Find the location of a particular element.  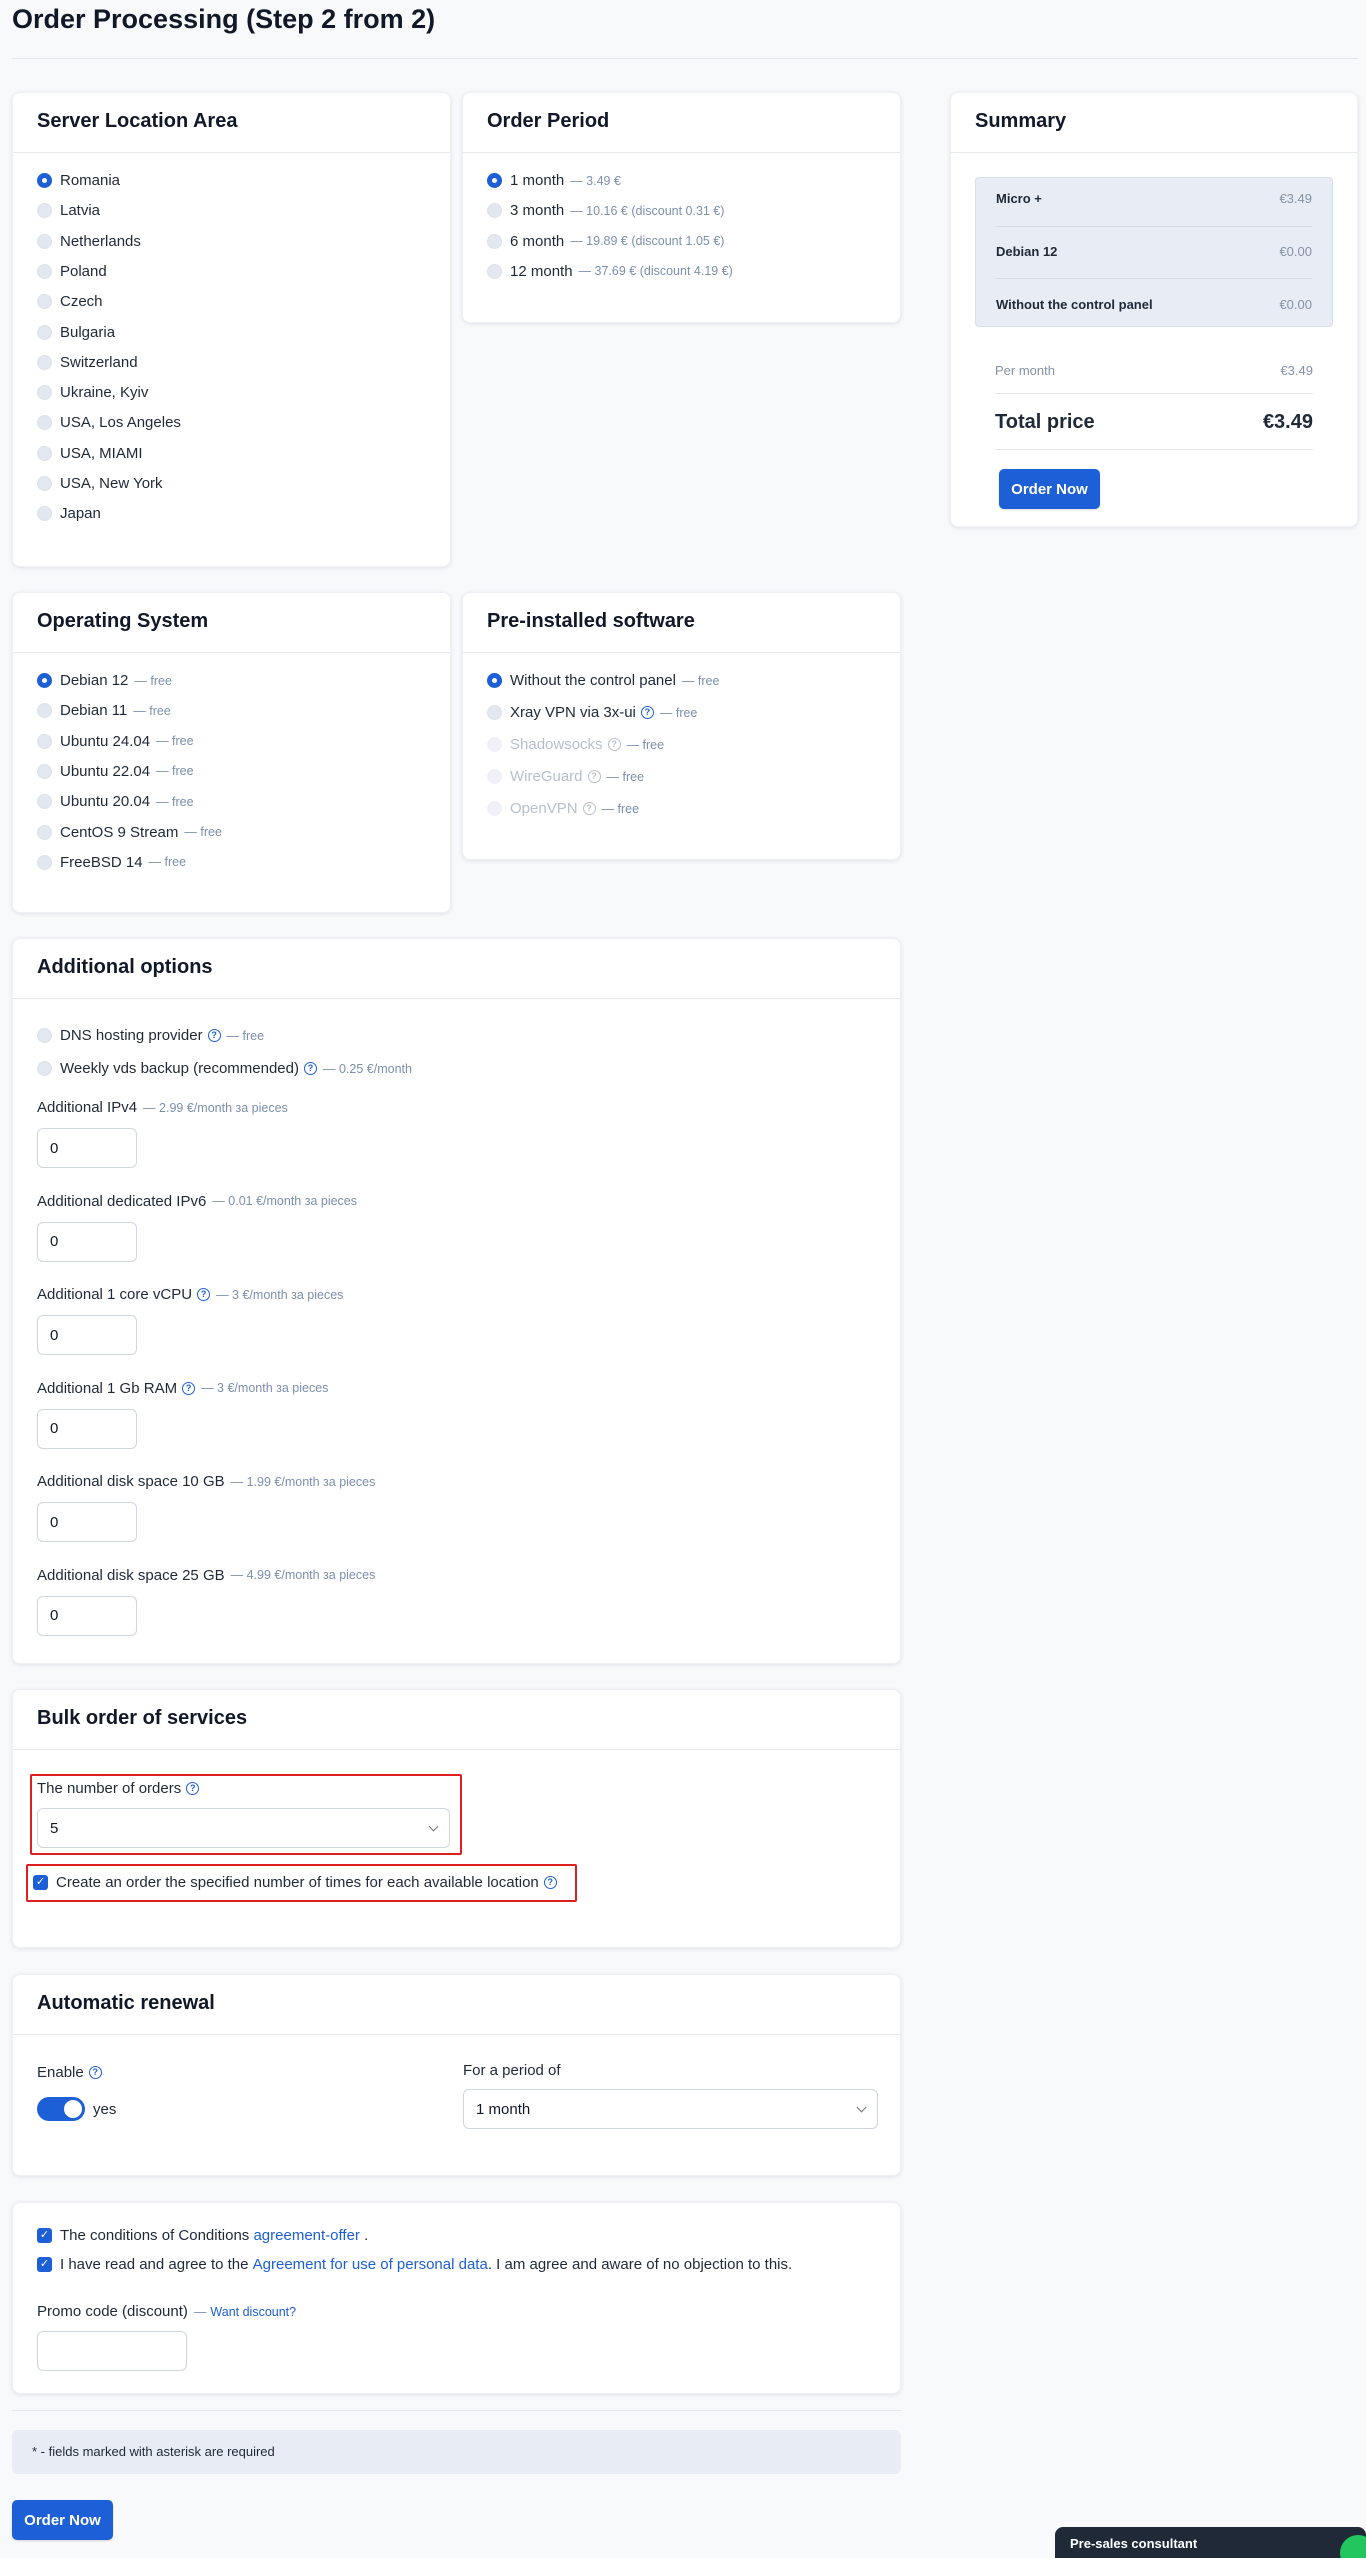

location-option-row: Netherlands is located at coordinates (89, 241).